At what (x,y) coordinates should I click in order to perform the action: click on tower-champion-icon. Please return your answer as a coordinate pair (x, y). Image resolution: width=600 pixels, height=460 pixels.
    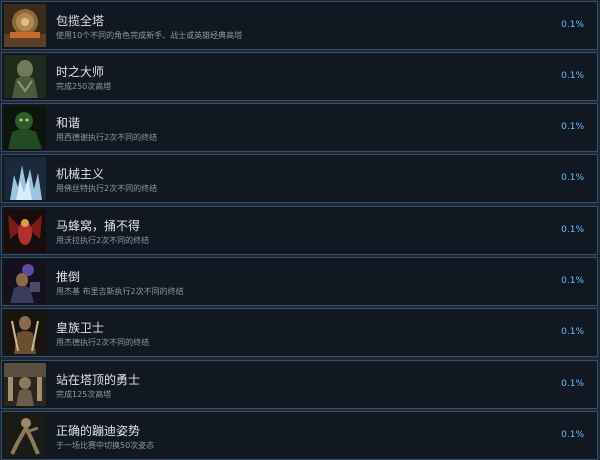
    Looking at the image, I should click on (25, 384).